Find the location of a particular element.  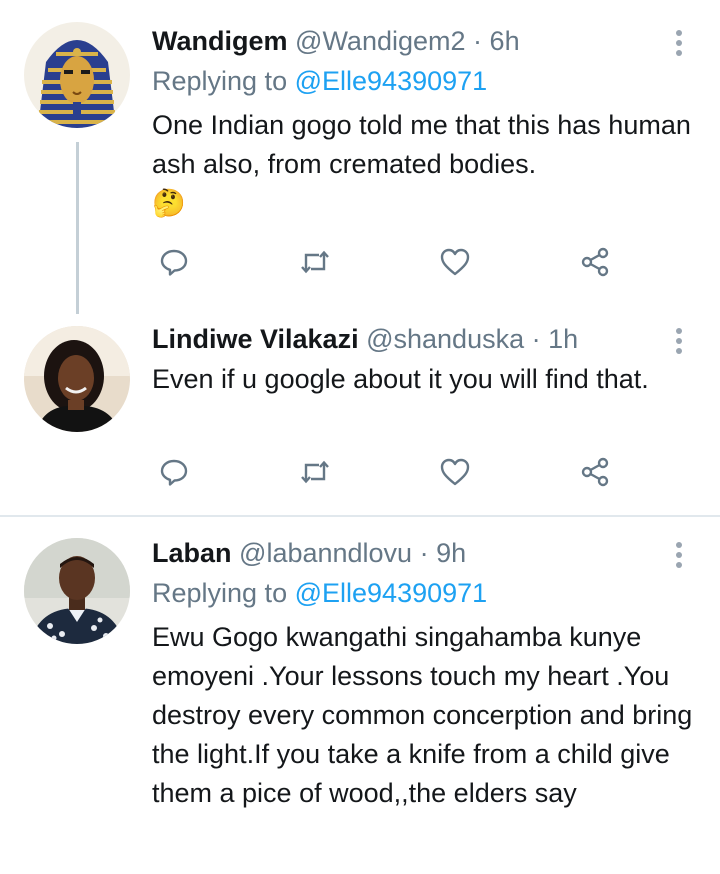

tweet-header: Laban @labanndlovu · 9h is located at coordinates (309, 553).